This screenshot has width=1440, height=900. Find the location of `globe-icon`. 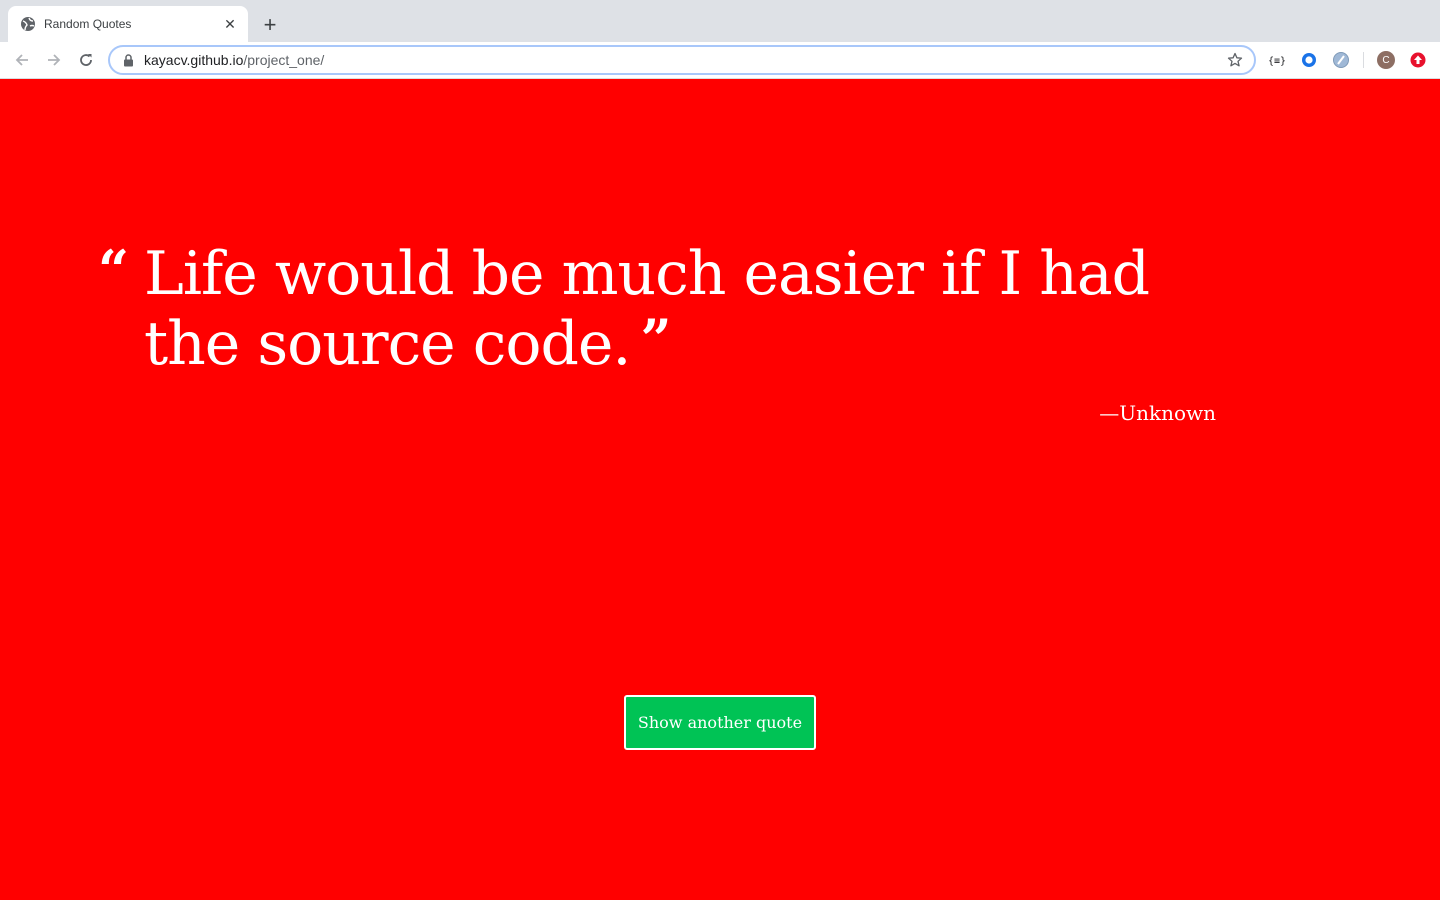

globe-icon is located at coordinates (28, 24).